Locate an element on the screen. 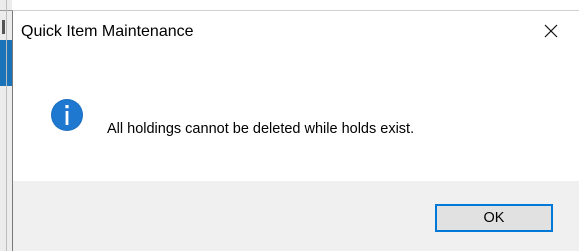  background-divider-vertical is located at coordinates (6, 125).